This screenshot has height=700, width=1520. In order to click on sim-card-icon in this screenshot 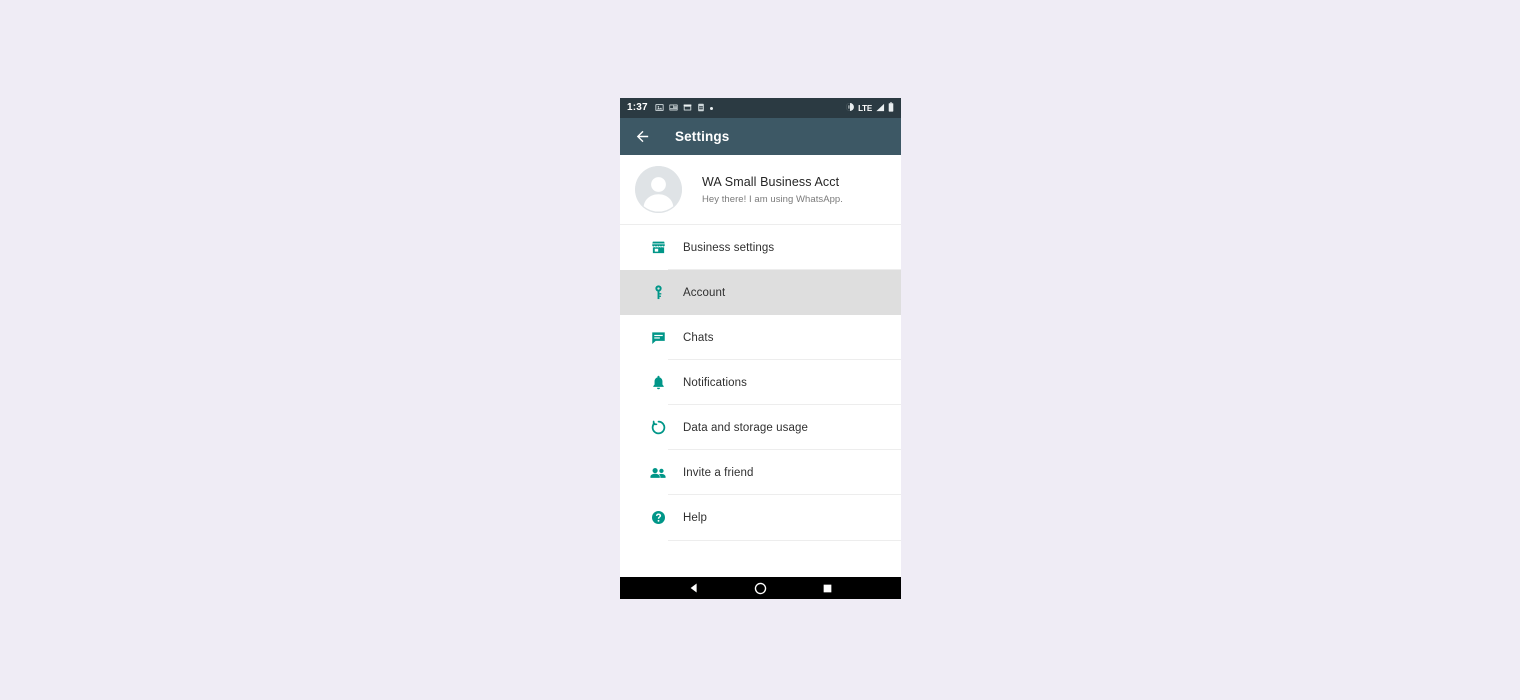, I will do `click(701, 108)`.